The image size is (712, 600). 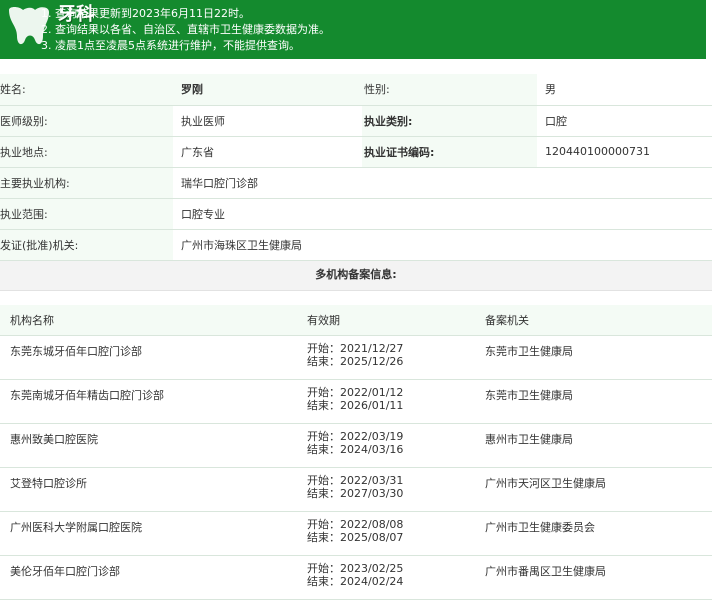 I want to click on org-label: 主要执业机构:, so click(x=86, y=183).